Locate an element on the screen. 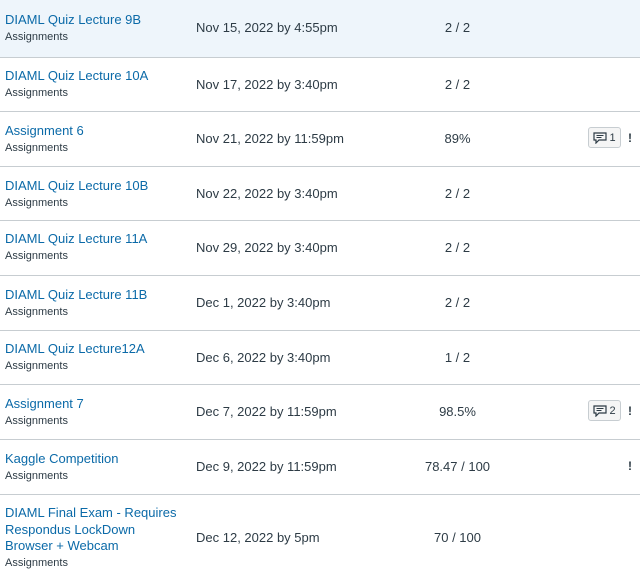 The height and width of the screenshot is (579, 640). due-date: Nov 21, 2022 by 11:59pm is located at coordinates (270, 138).